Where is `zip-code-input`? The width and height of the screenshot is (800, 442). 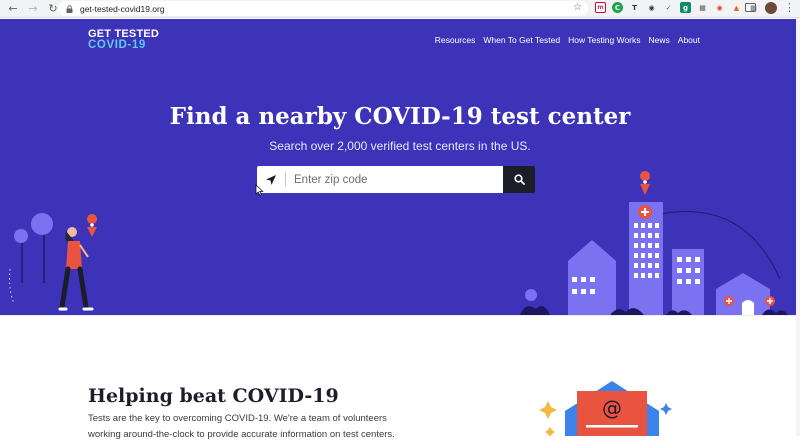 zip-code-input is located at coordinates (386, 179).